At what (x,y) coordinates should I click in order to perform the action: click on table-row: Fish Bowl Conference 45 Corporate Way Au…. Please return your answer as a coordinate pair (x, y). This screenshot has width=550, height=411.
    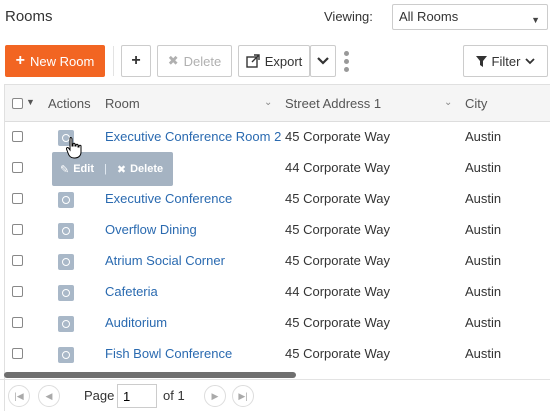
    Looking at the image, I should click on (277, 354).